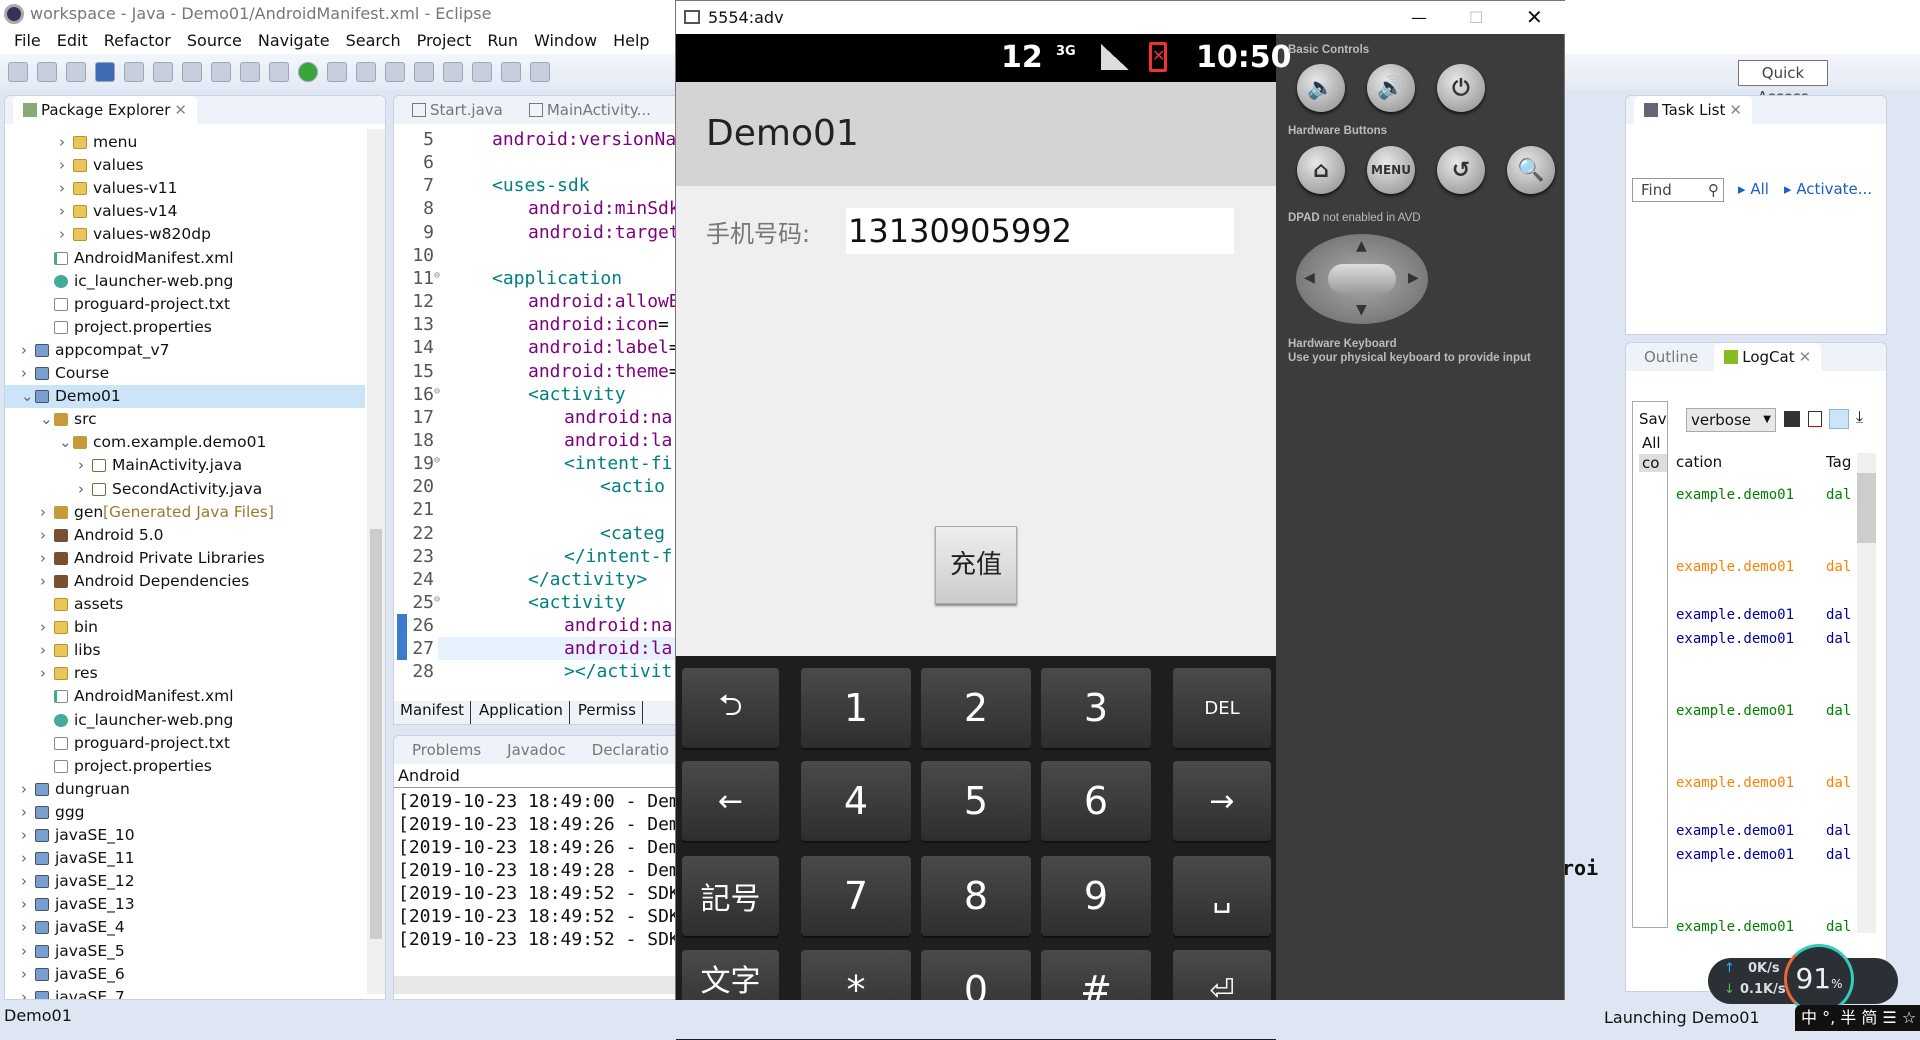 This screenshot has width=1920, height=1040. Describe the element at coordinates (105, 110) in the screenshot. I see `tab-package-explorer: Package Explorer ✕` at that location.